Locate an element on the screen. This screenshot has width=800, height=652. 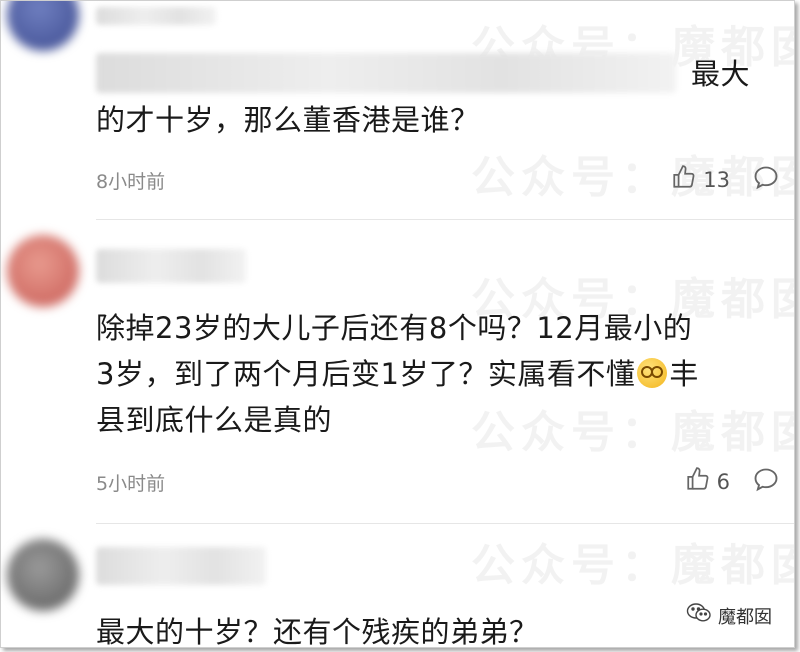
sweat-emoji-icon is located at coordinates (652, 373).